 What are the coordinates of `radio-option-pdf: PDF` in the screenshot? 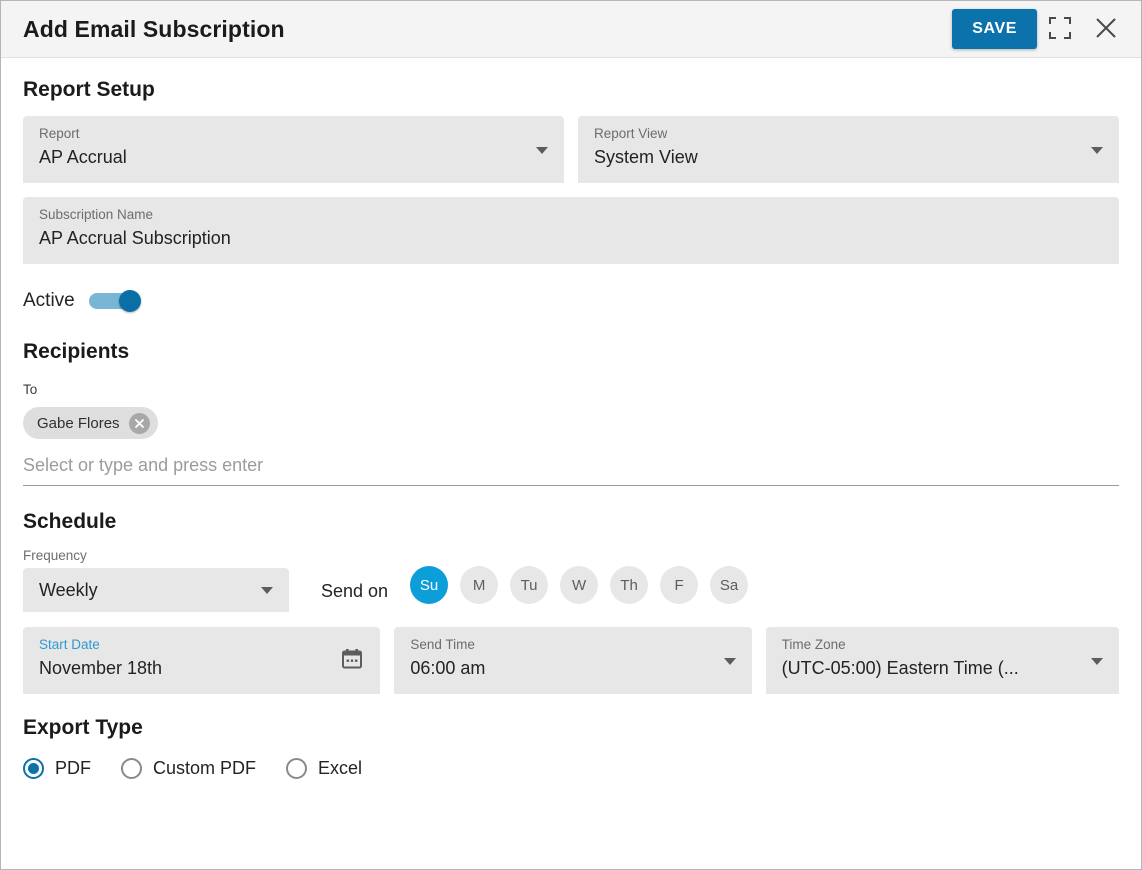 It's located at (57, 768).